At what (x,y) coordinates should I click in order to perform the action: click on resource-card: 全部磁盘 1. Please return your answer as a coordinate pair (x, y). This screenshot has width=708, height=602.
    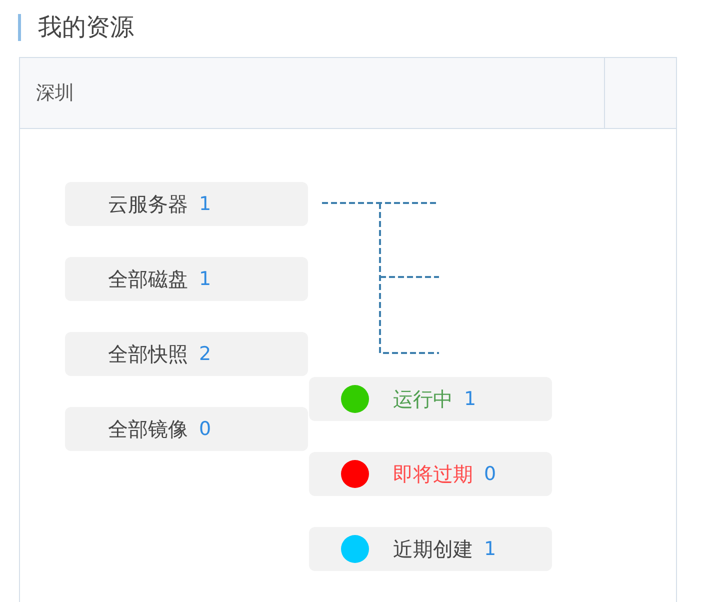
    Looking at the image, I should click on (186, 279).